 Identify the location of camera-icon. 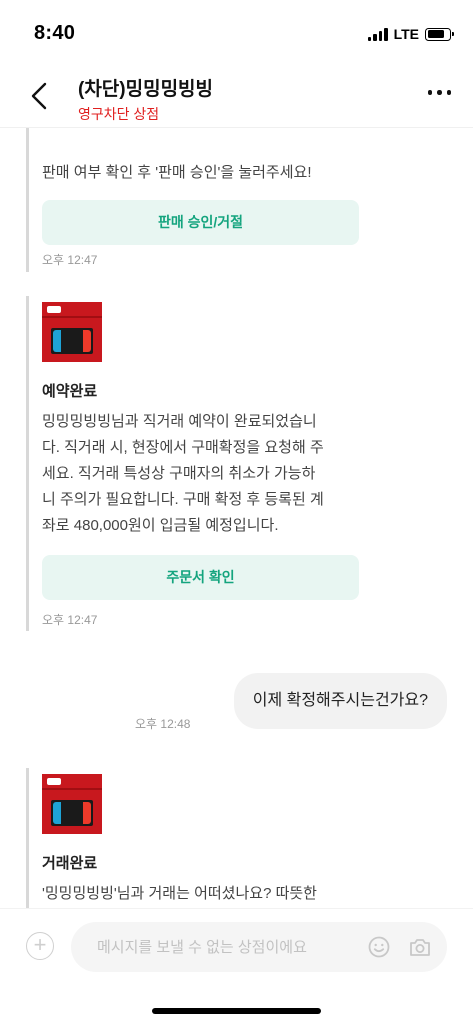
(420, 947).